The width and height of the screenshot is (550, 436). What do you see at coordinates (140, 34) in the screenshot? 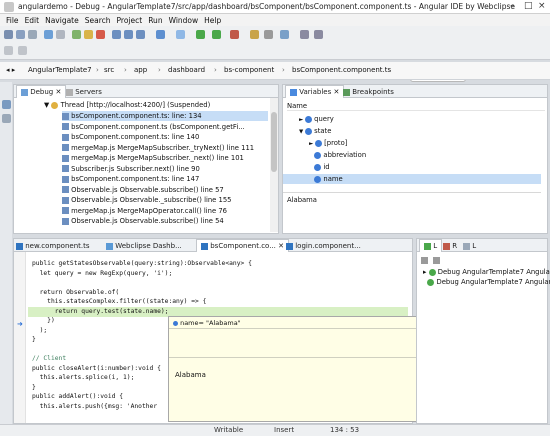
I see `step-return-icon` at bounding box center [140, 34].